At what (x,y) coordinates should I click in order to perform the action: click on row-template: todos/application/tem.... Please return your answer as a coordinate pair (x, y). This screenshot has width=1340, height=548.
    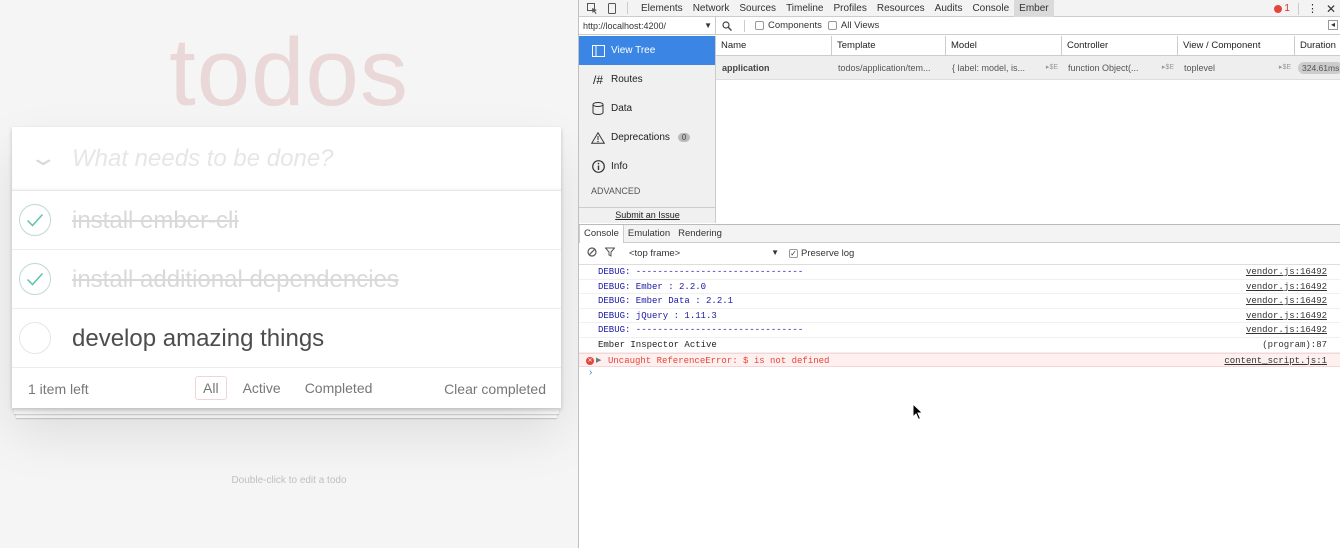
    Looking at the image, I should click on (884, 68).